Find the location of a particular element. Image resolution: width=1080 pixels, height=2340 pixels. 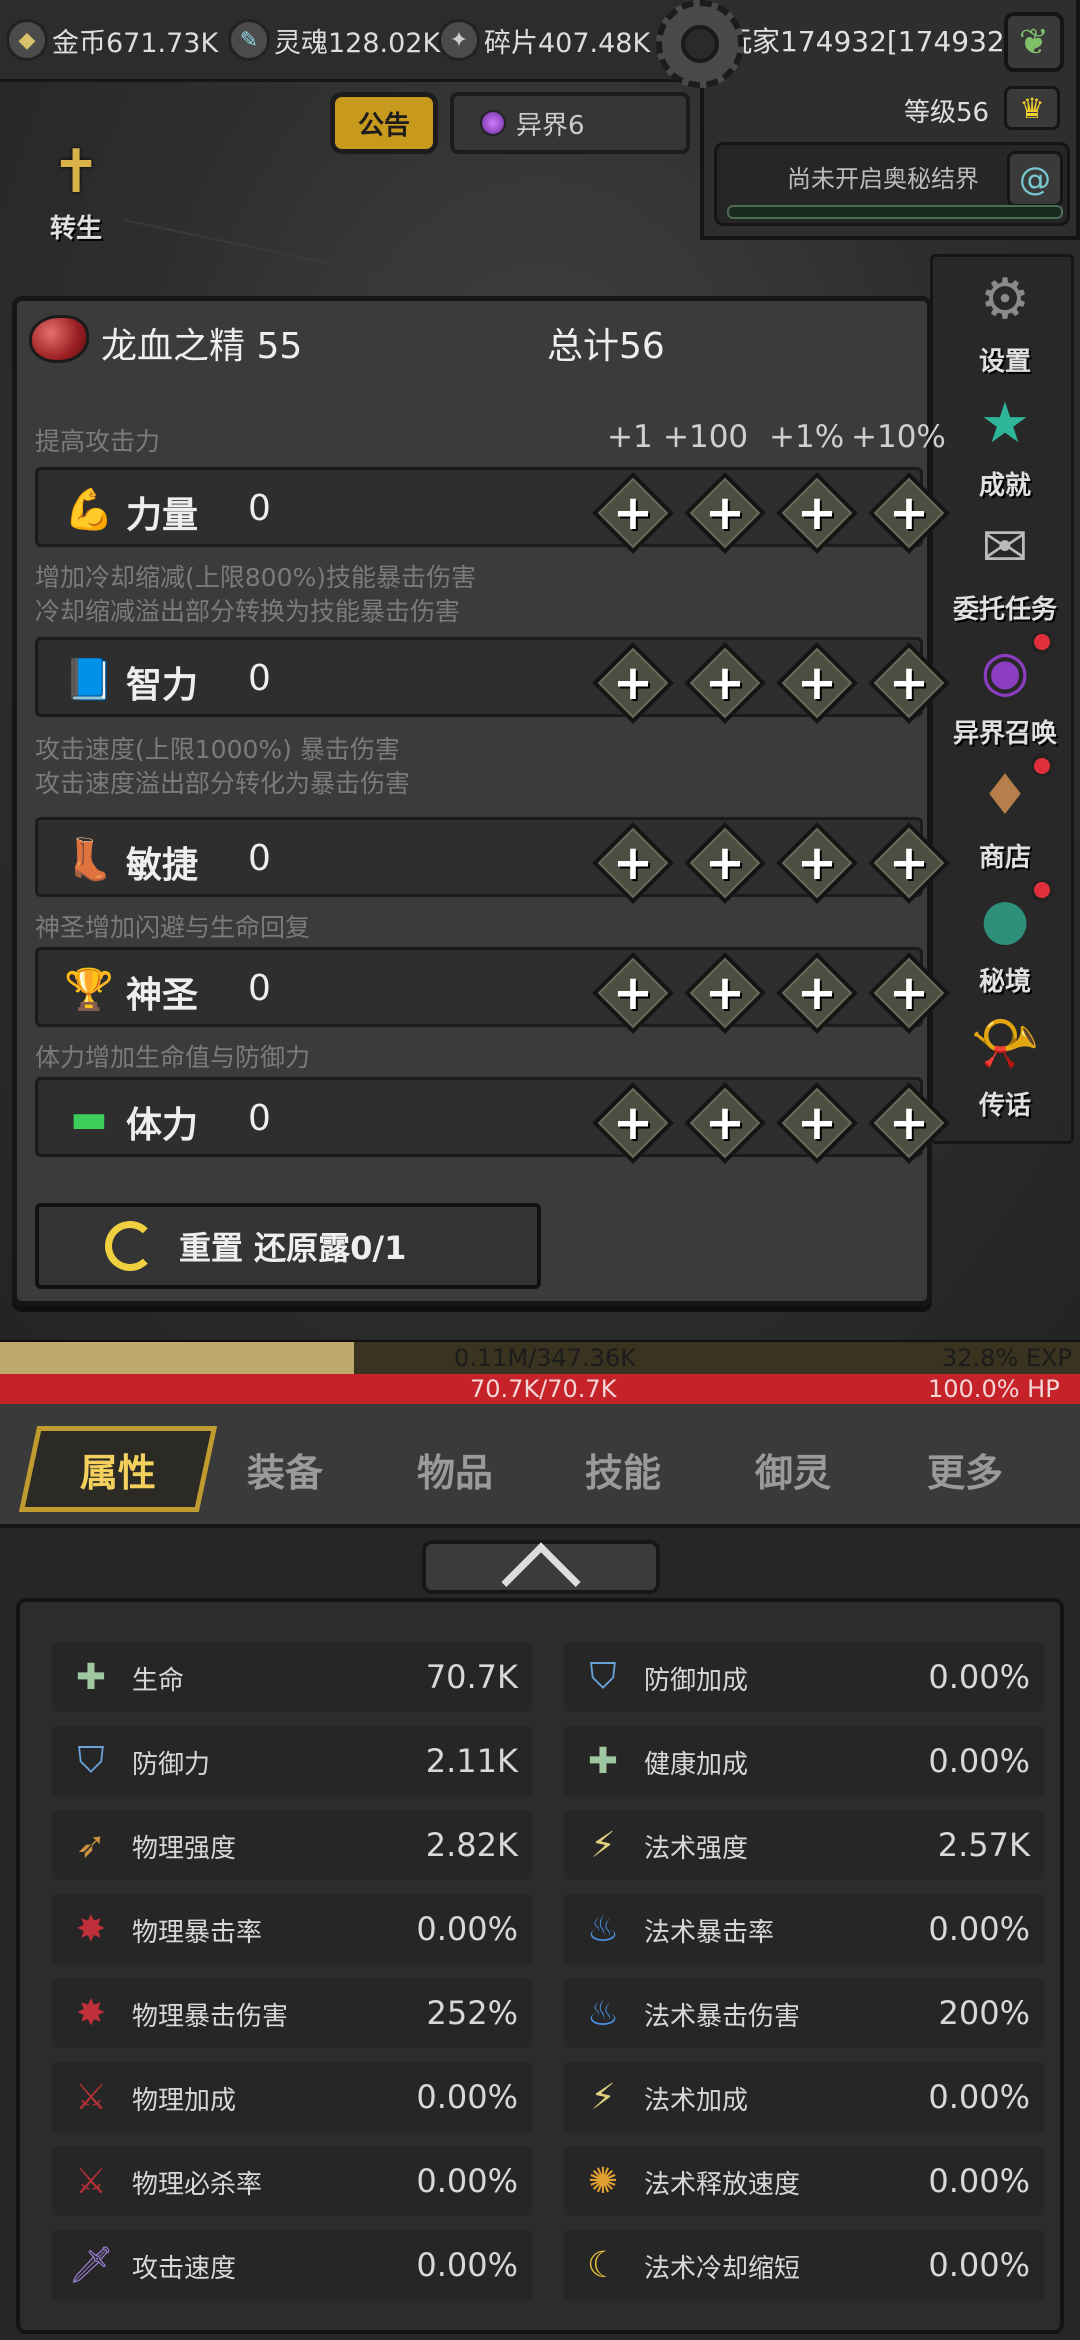

right-sidebar: ⚙ 设置 ★ 成就 ✉ 委托任务 ◉ 异界召唤 ♦ 商店 ● 秘境 📯 传话 is located at coordinates (1002, 699).